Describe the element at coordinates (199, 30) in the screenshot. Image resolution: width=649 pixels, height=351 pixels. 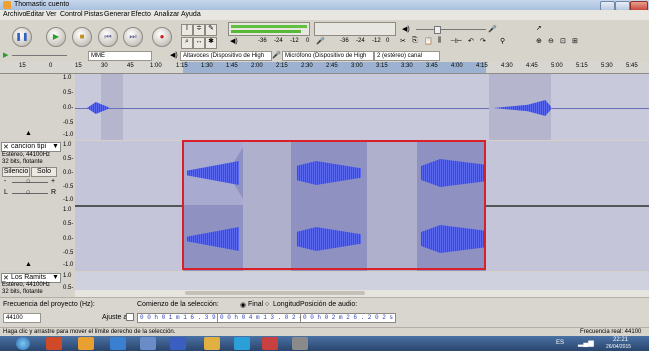
I see `envelope-tool: ≑` at that location.